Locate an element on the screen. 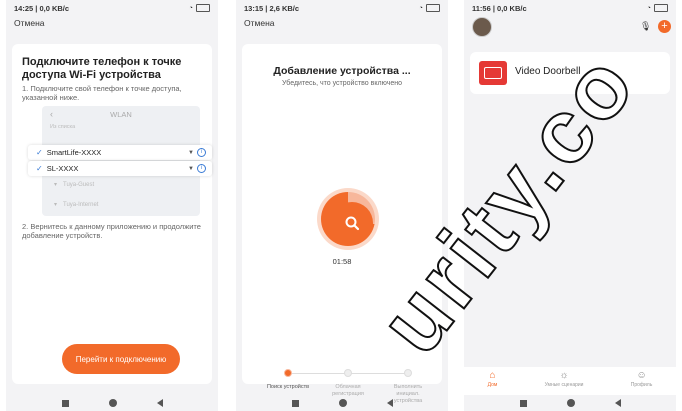 The height and width of the screenshot is (411, 682). microphone-icon: 🎙 is located at coordinates (645, 26).